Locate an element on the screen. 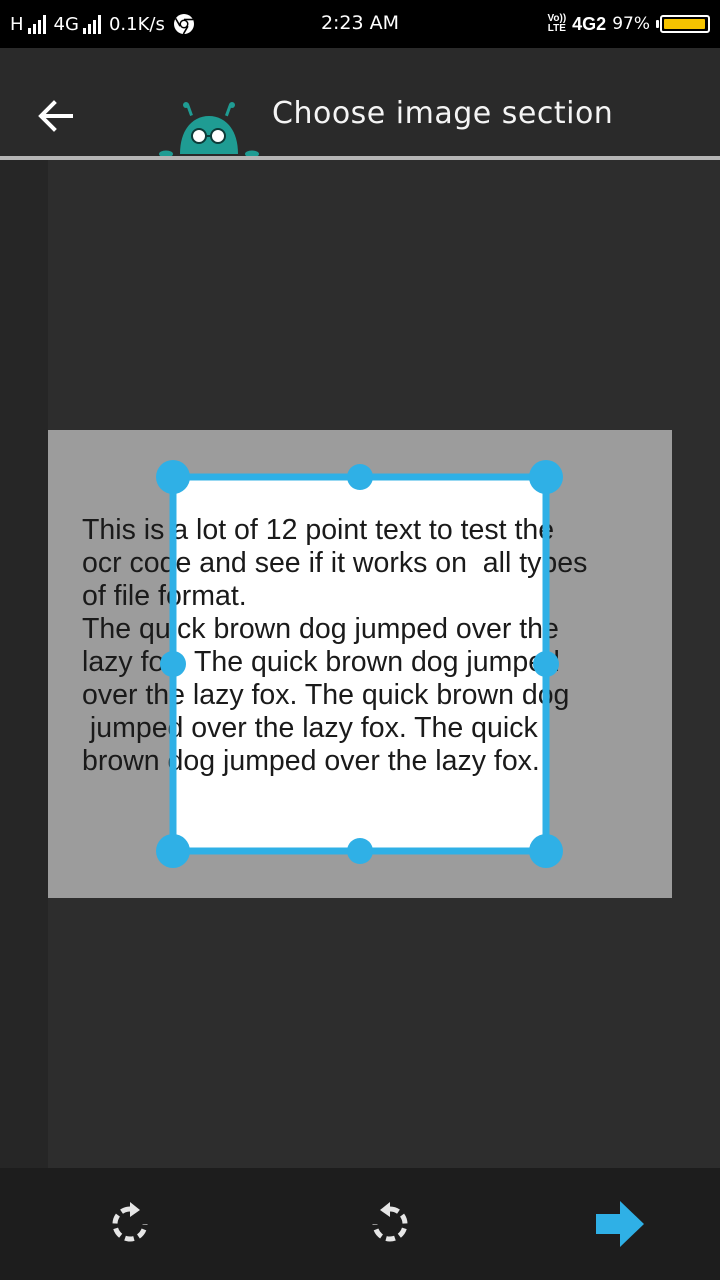  battery-level is located at coordinates (684, 24).